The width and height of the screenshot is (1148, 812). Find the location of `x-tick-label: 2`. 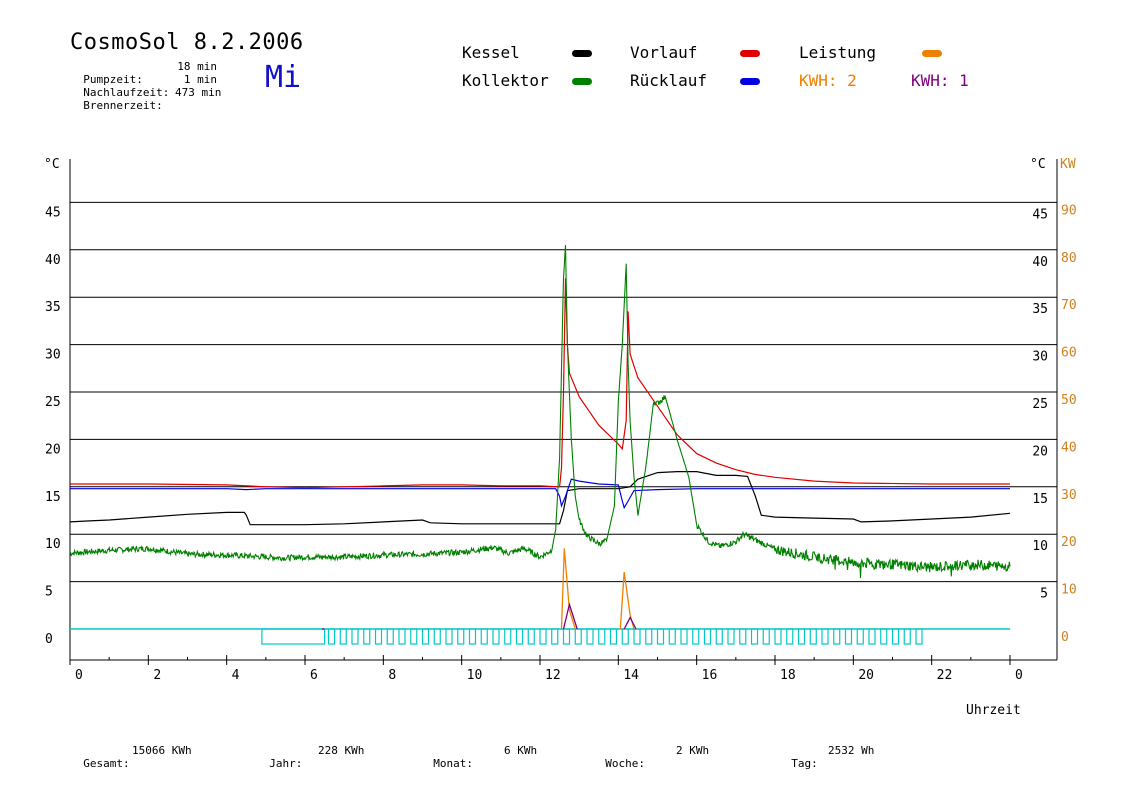

x-tick-label: 2 is located at coordinates (157, 675).